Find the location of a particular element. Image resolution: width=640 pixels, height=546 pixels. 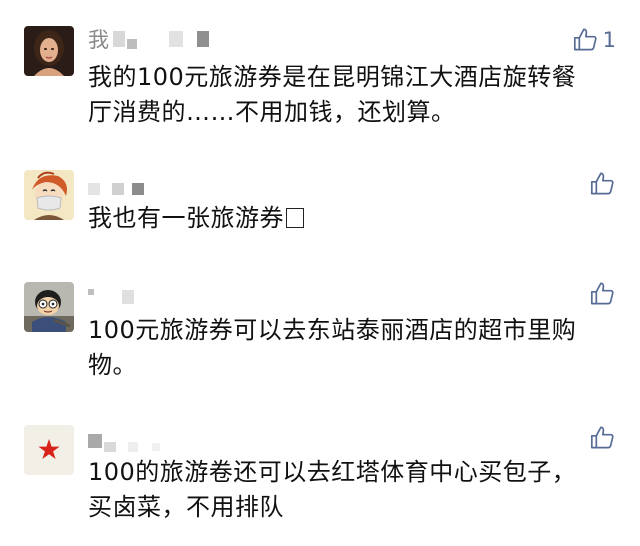

comment-text-line: 100的旅游卷还可以去红塔体育中心买包子， is located at coordinates (332, 472).